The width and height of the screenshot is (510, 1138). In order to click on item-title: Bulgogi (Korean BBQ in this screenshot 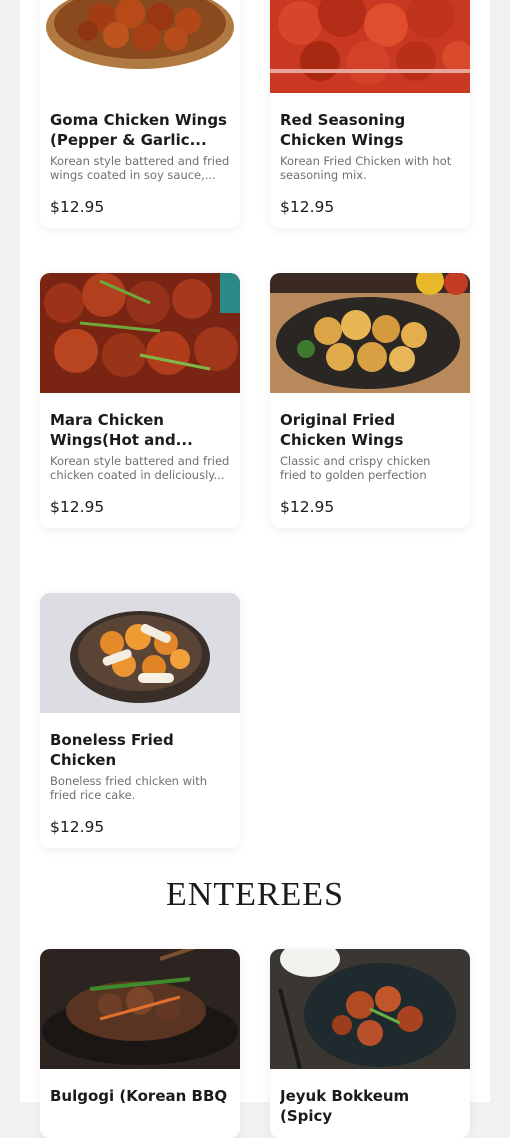, I will do `click(139, 1096)`.